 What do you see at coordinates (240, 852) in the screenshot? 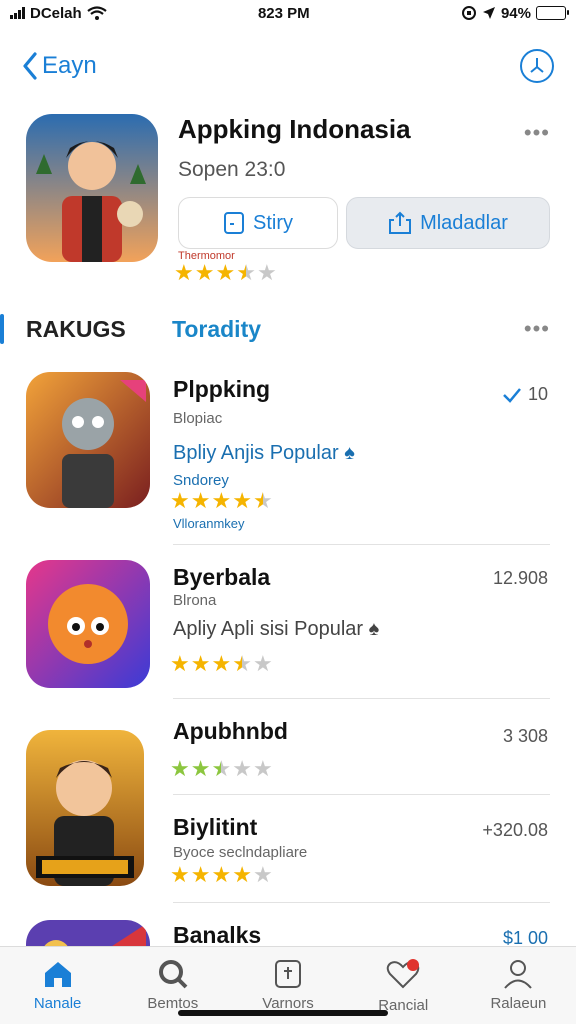
I see `app-developer: Byoce seclndapliare` at bounding box center [240, 852].